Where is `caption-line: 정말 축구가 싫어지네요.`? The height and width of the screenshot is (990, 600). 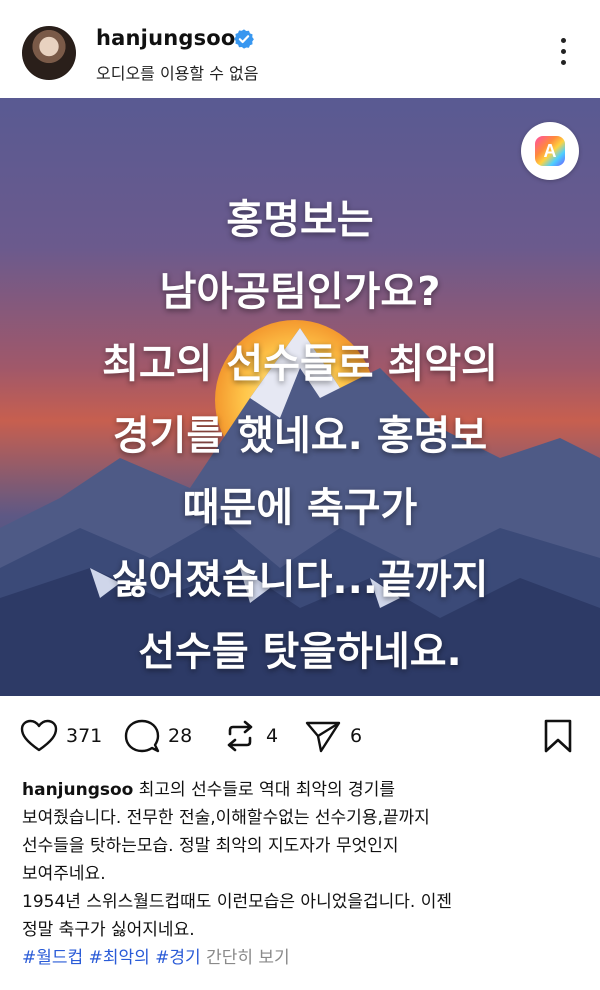 caption-line: 정말 축구가 싫어지네요. is located at coordinates (108, 930).